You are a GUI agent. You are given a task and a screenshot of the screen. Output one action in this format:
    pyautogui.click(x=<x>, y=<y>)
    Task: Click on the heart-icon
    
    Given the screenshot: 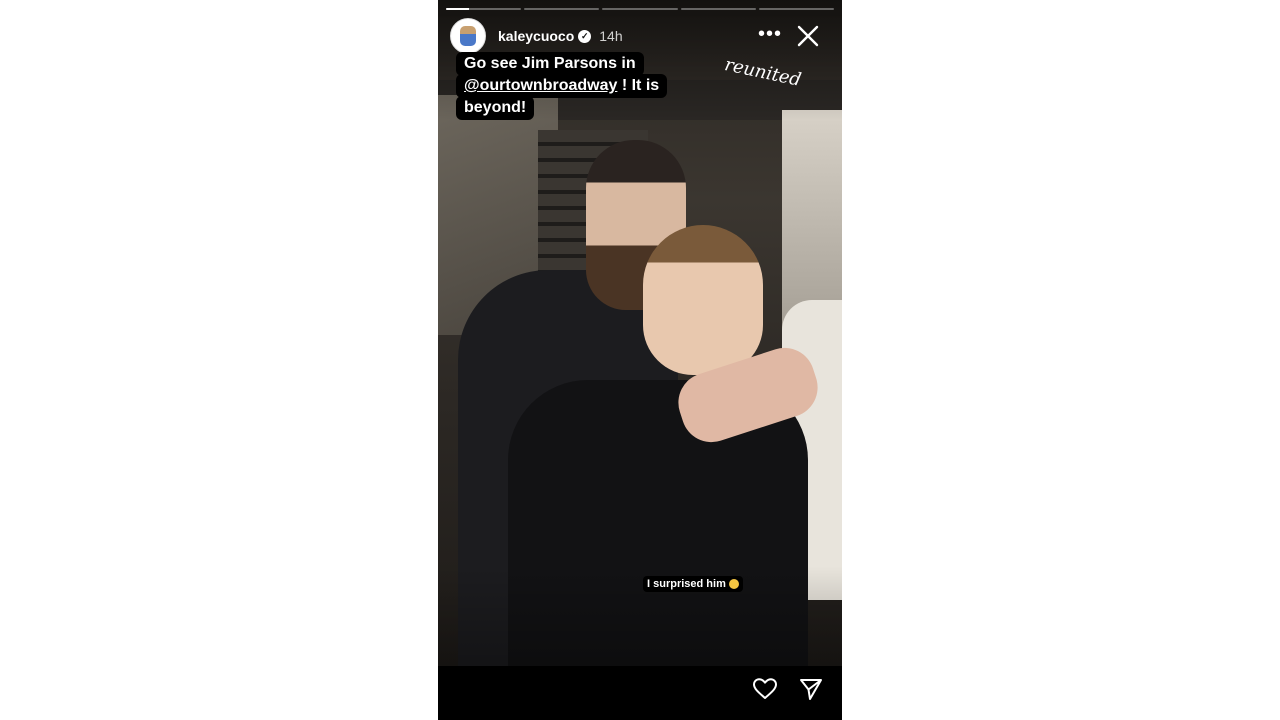 What is the action you would take?
    pyautogui.click(x=765, y=689)
    